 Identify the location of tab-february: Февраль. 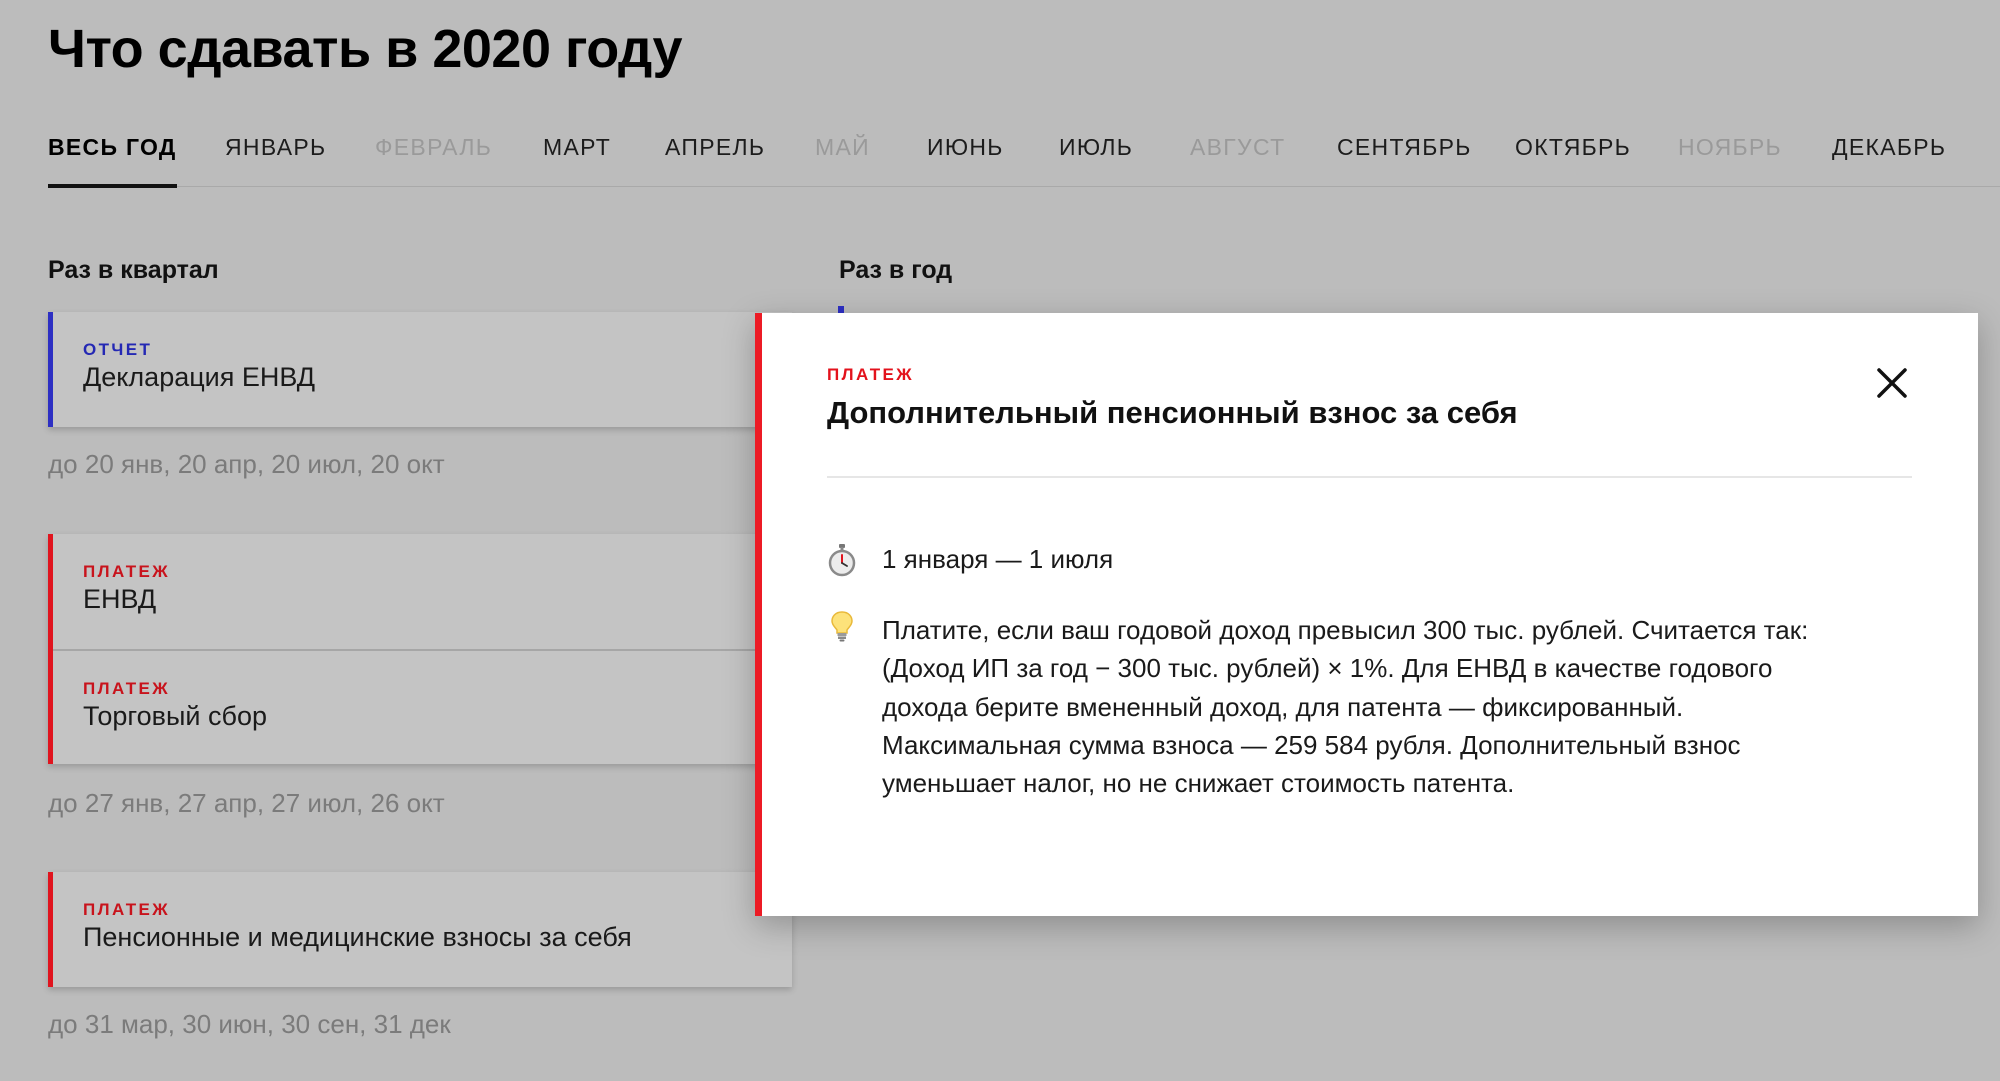
(434, 147).